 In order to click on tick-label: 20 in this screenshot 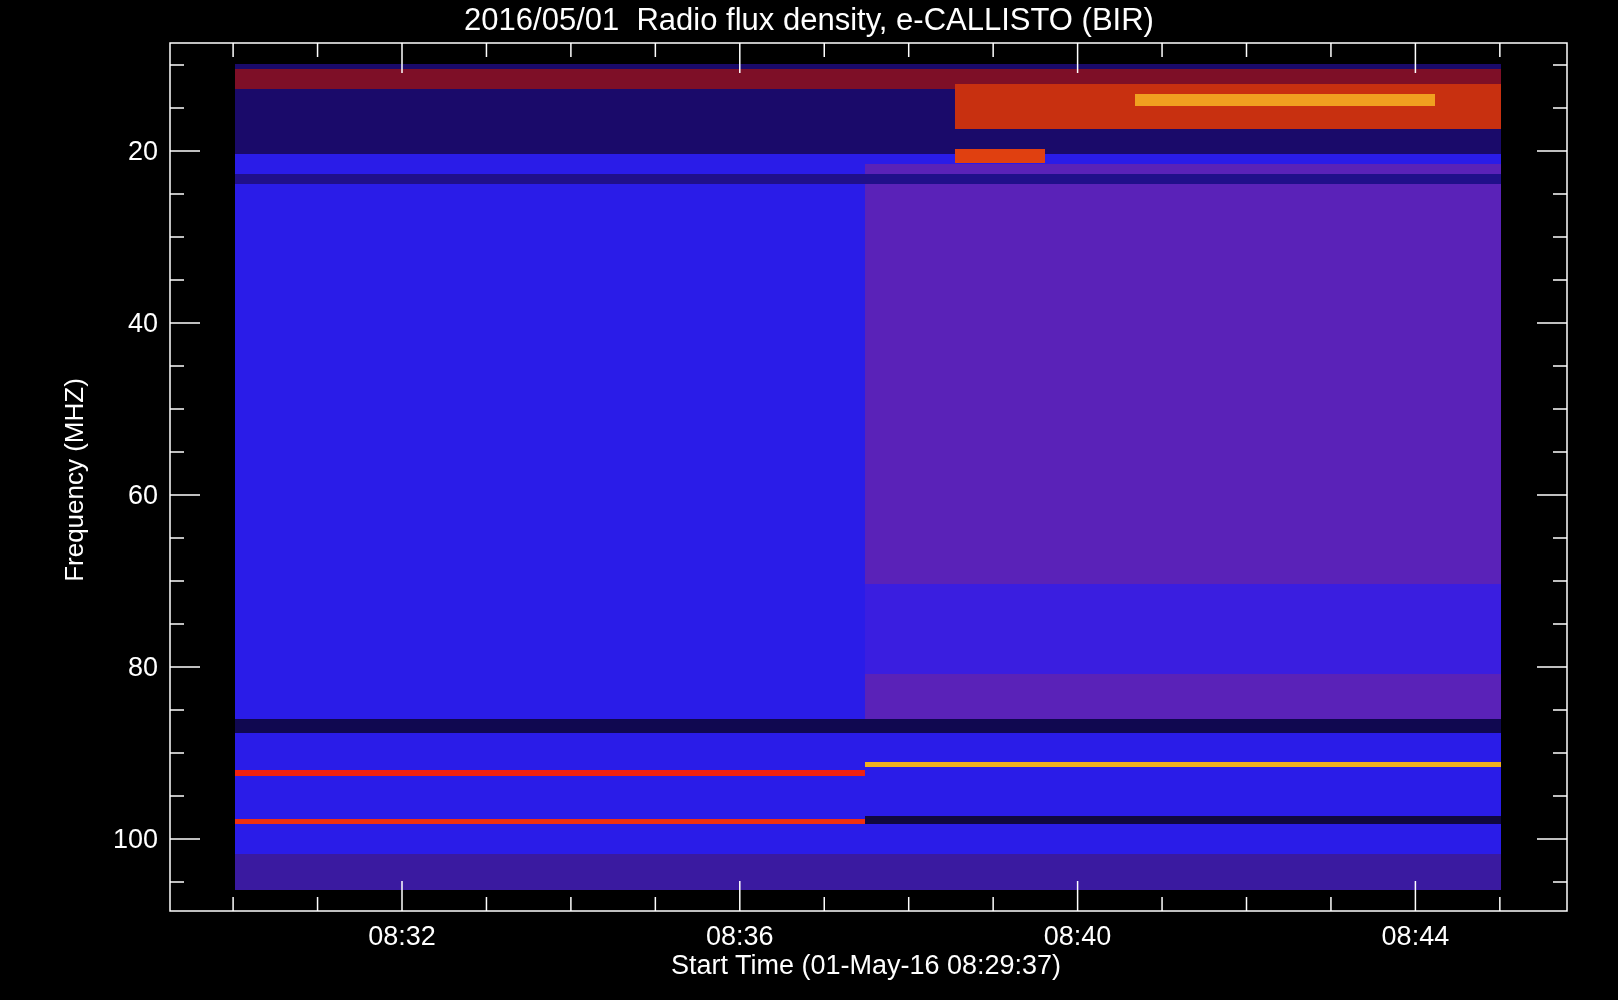, I will do `click(142, 151)`.